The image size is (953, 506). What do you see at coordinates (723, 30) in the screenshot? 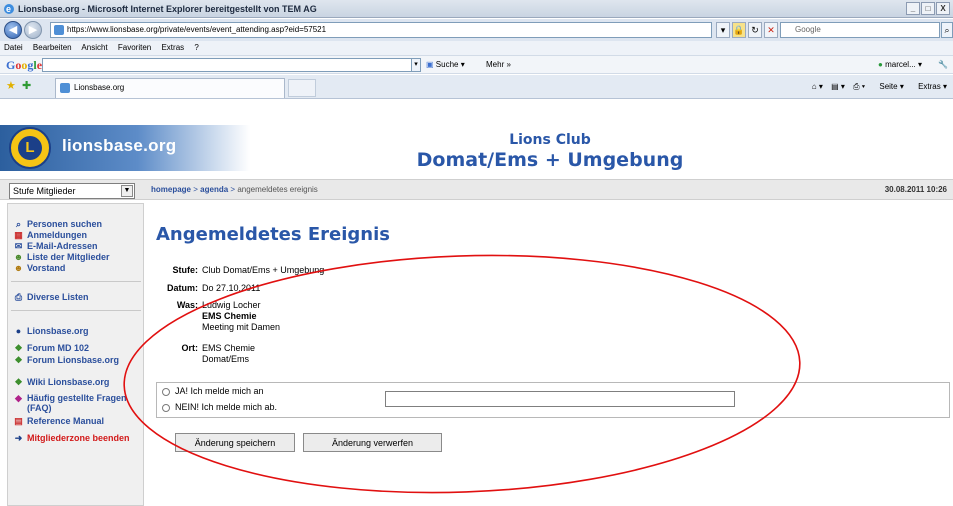
I see `url-dropdown-button: ▾` at bounding box center [723, 30].